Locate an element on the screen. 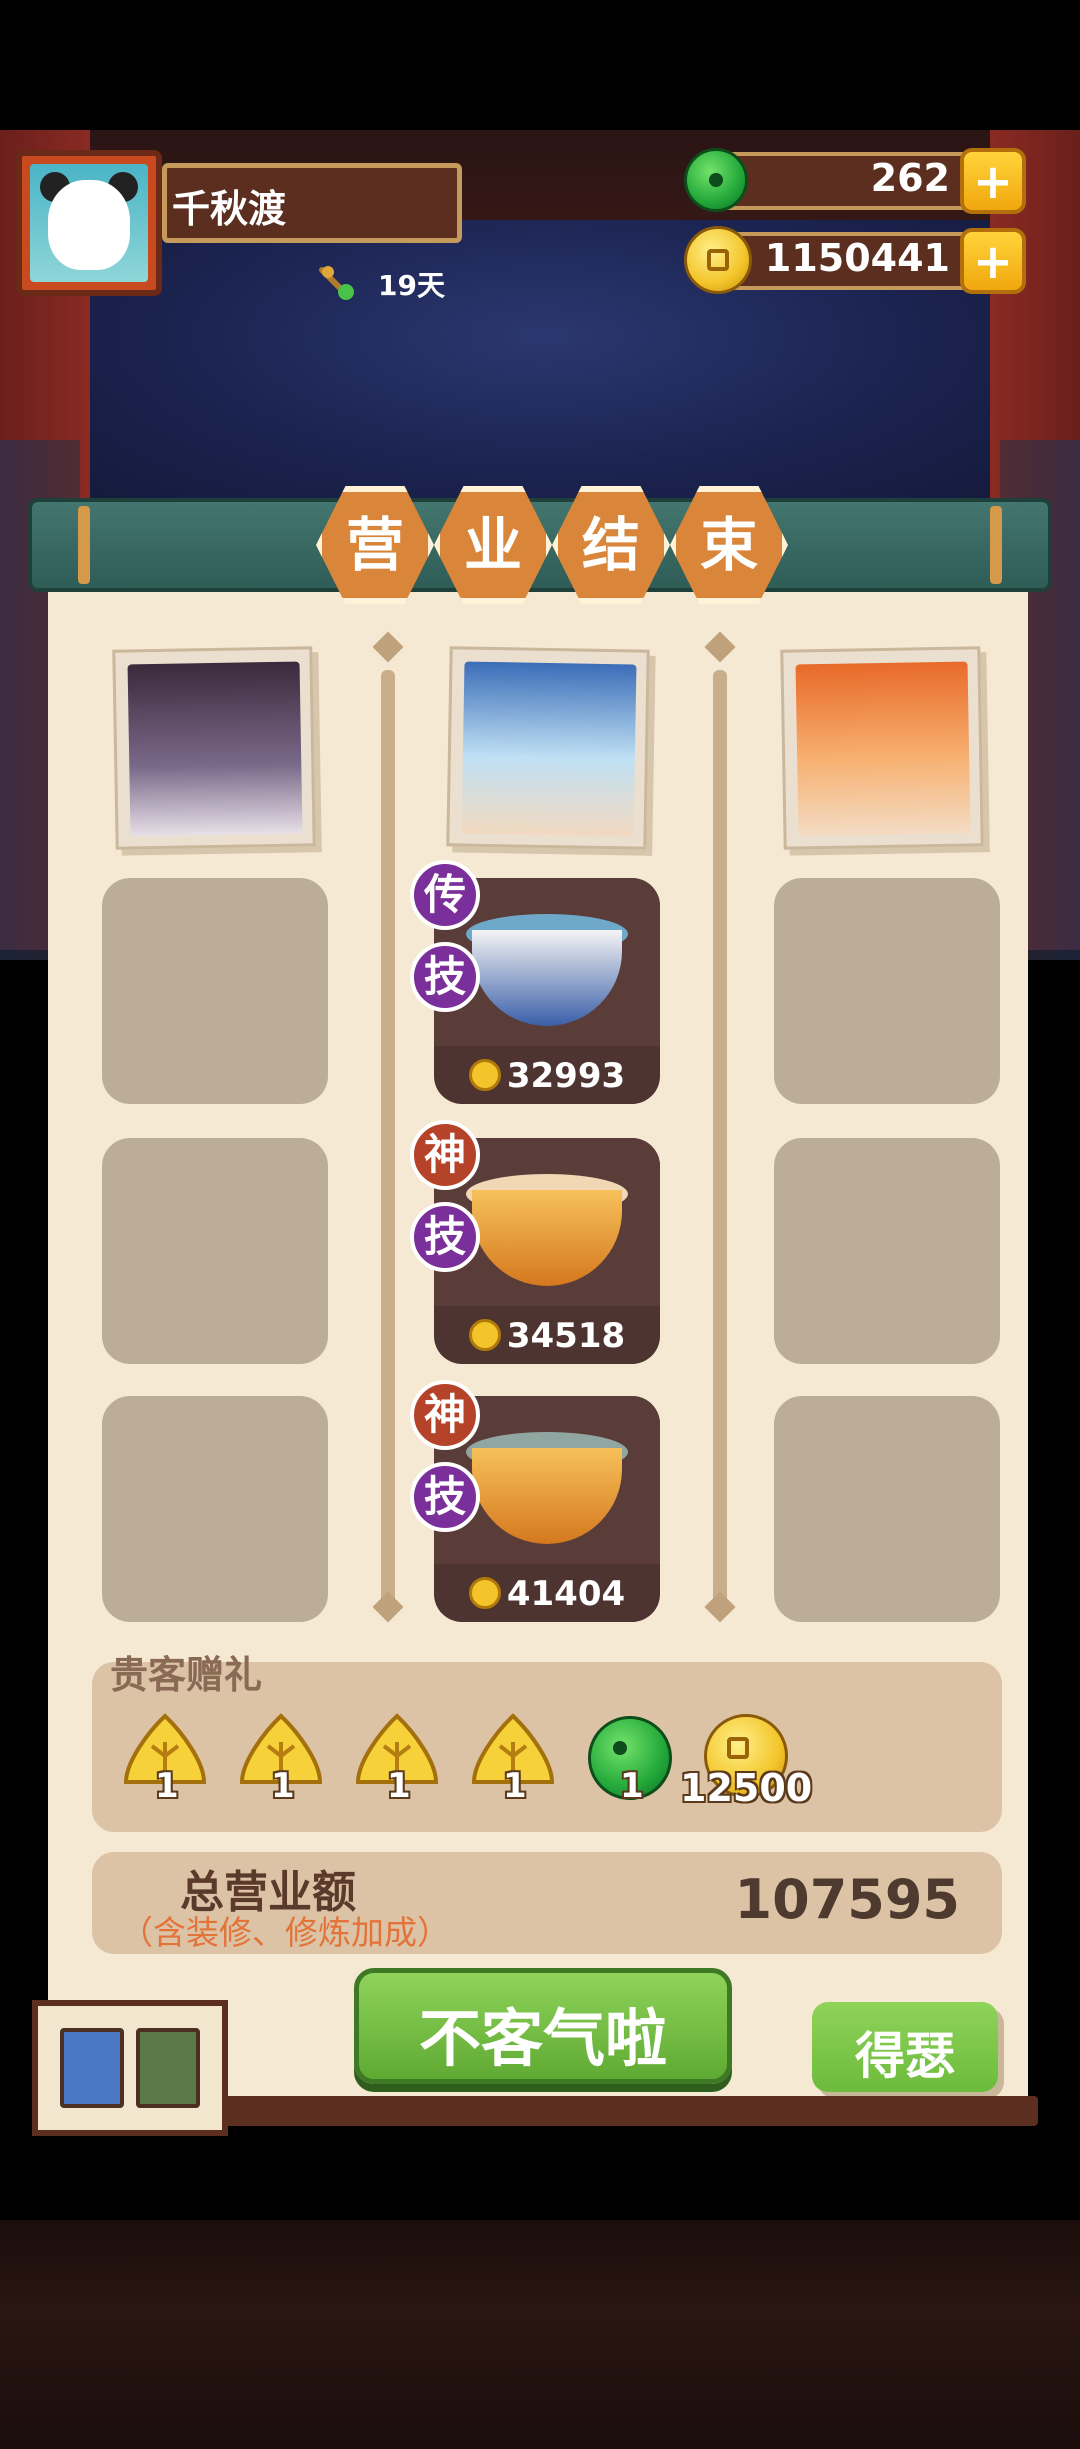  rarity-badge: 传 is located at coordinates (445, 895).